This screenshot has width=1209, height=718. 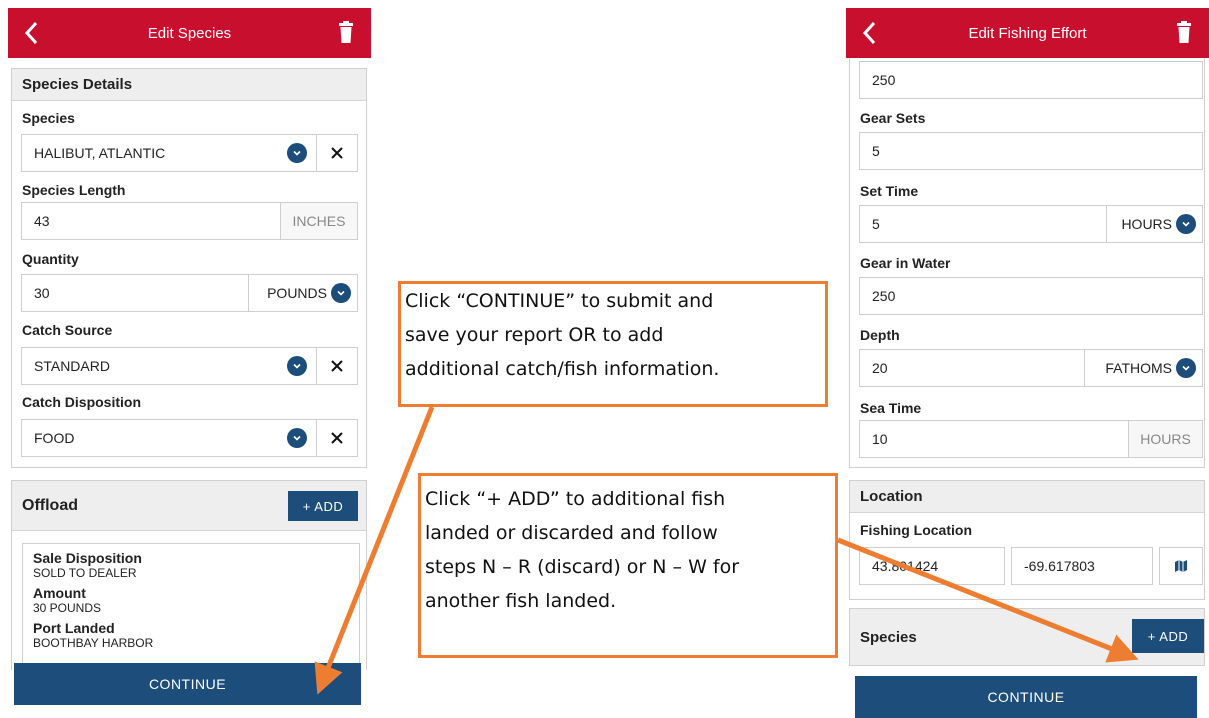 I want to click on fishing-location-label: Fishing Location, so click(x=916, y=530).